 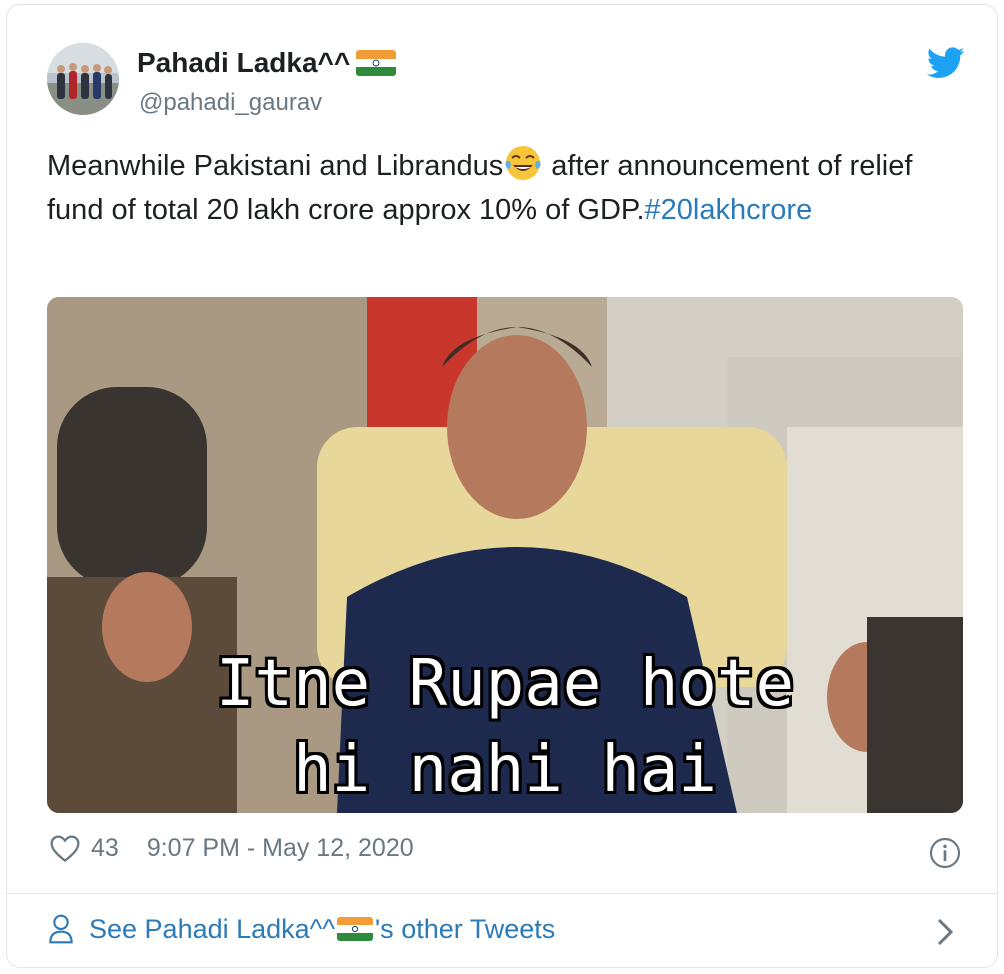 What do you see at coordinates (212, 929) in the screenshot?
I see `see-other-tweets-prefix: See Pahadi Ladka^^` at bounding box center [212, 929].